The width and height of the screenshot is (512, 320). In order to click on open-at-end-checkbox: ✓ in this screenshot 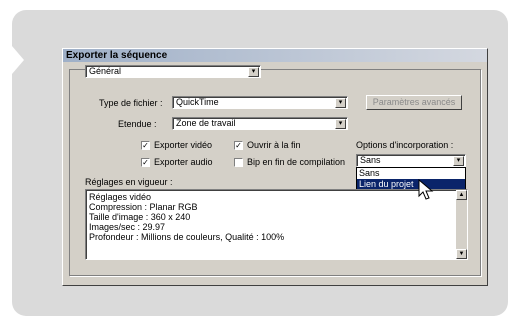, I will do `click(238, 145)`.